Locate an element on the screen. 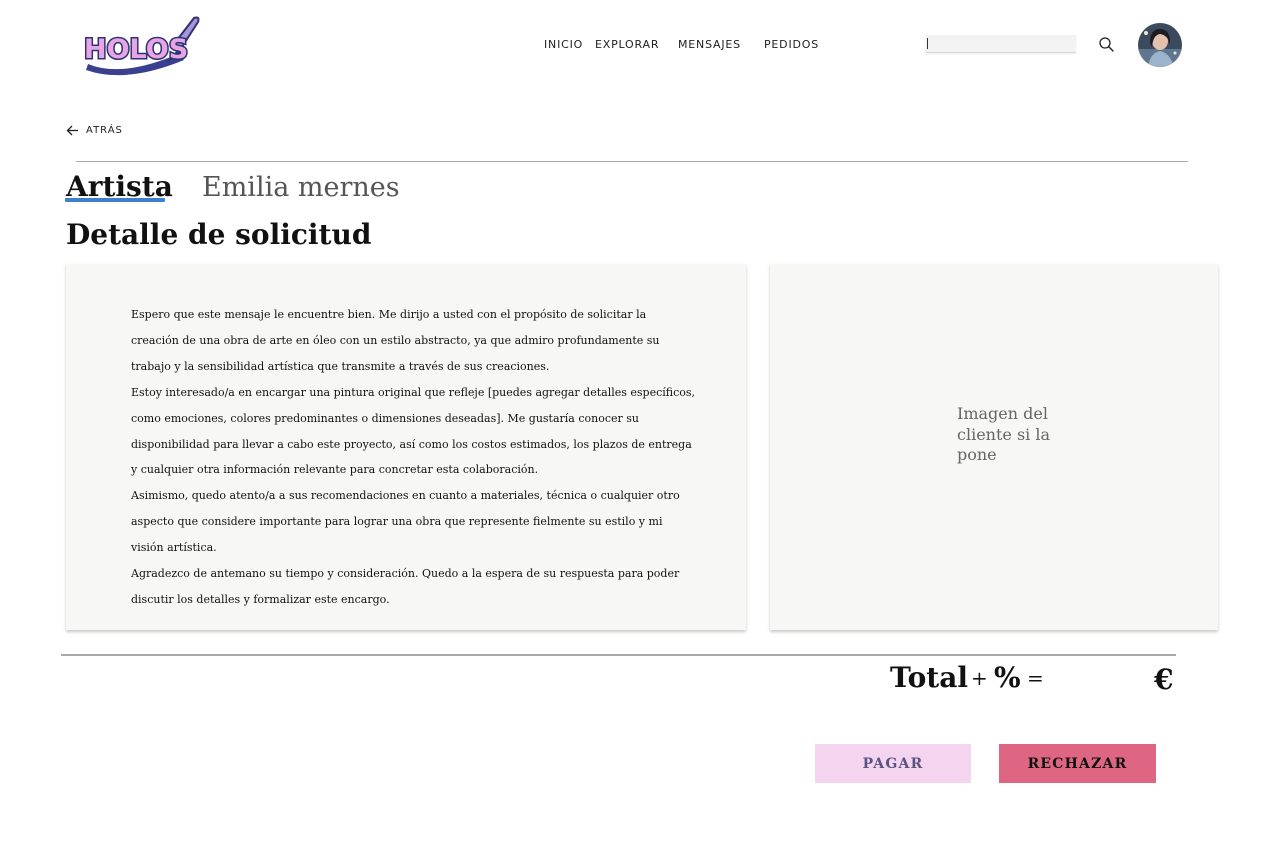  artist-name: Emilia mernes is located at coordinates (301, 187).